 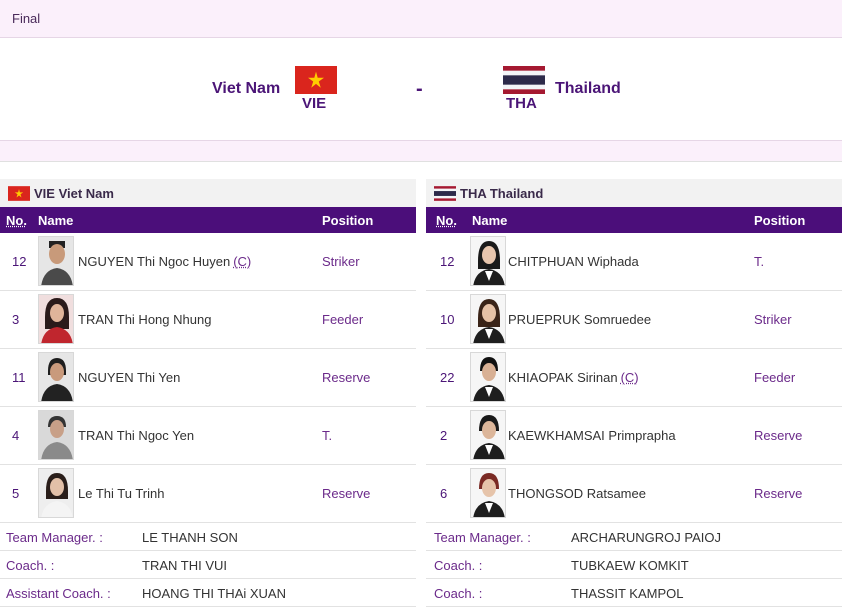 I want to click on away-team-title: THA Thailand, so click(x=634, y=193).